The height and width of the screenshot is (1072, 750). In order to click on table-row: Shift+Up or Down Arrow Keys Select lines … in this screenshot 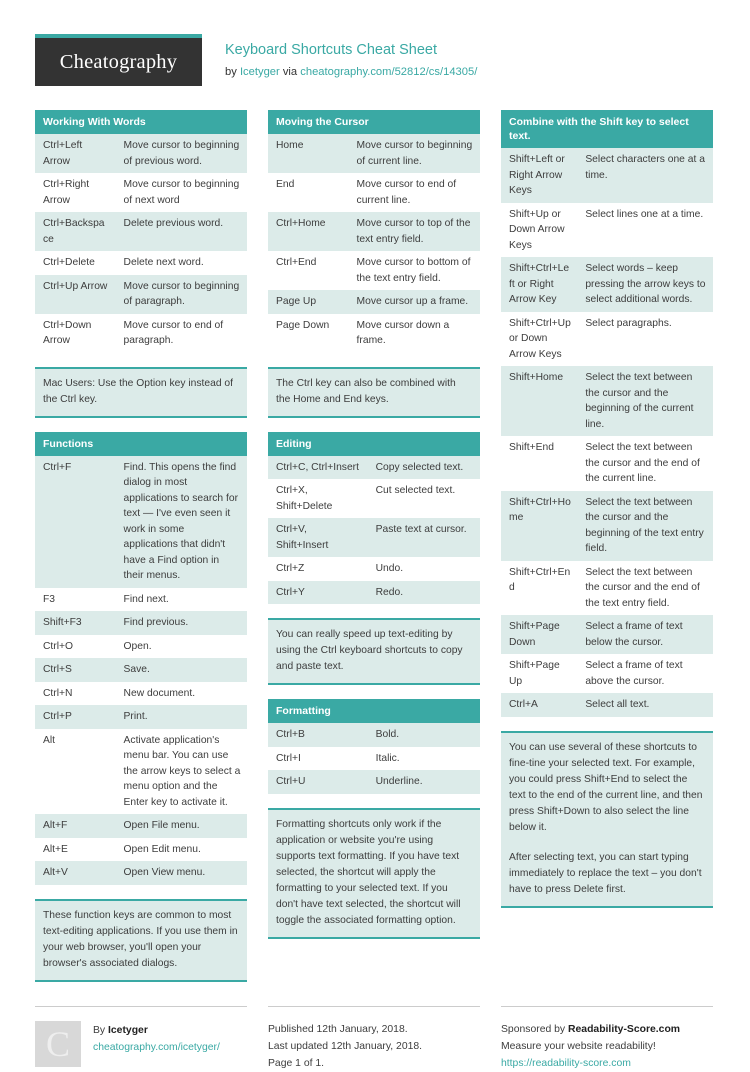, I will do `click(607, 229)`.